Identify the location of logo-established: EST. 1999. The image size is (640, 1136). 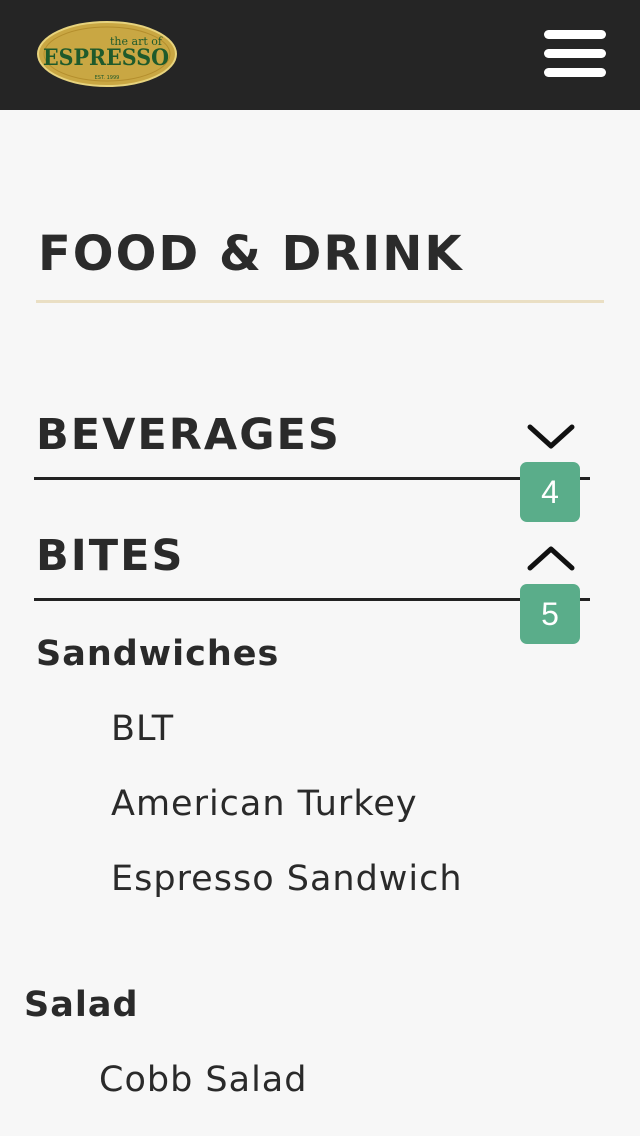
(107, 78).